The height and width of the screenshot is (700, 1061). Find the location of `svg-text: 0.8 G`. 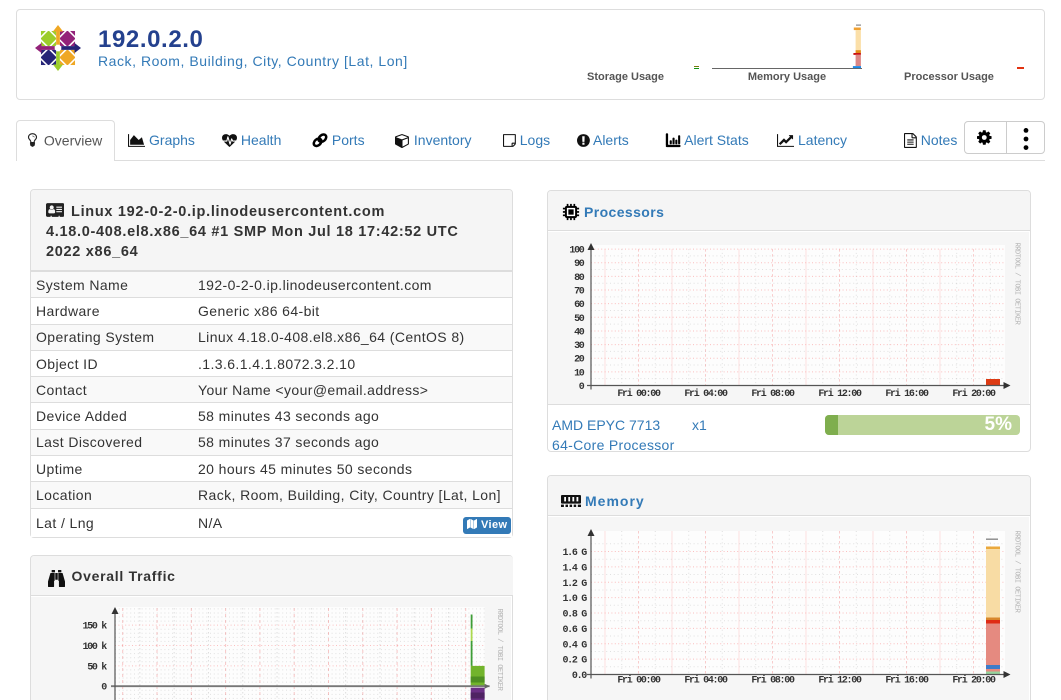

svg-text: 0.8 G is located at coordinates (574, 614).